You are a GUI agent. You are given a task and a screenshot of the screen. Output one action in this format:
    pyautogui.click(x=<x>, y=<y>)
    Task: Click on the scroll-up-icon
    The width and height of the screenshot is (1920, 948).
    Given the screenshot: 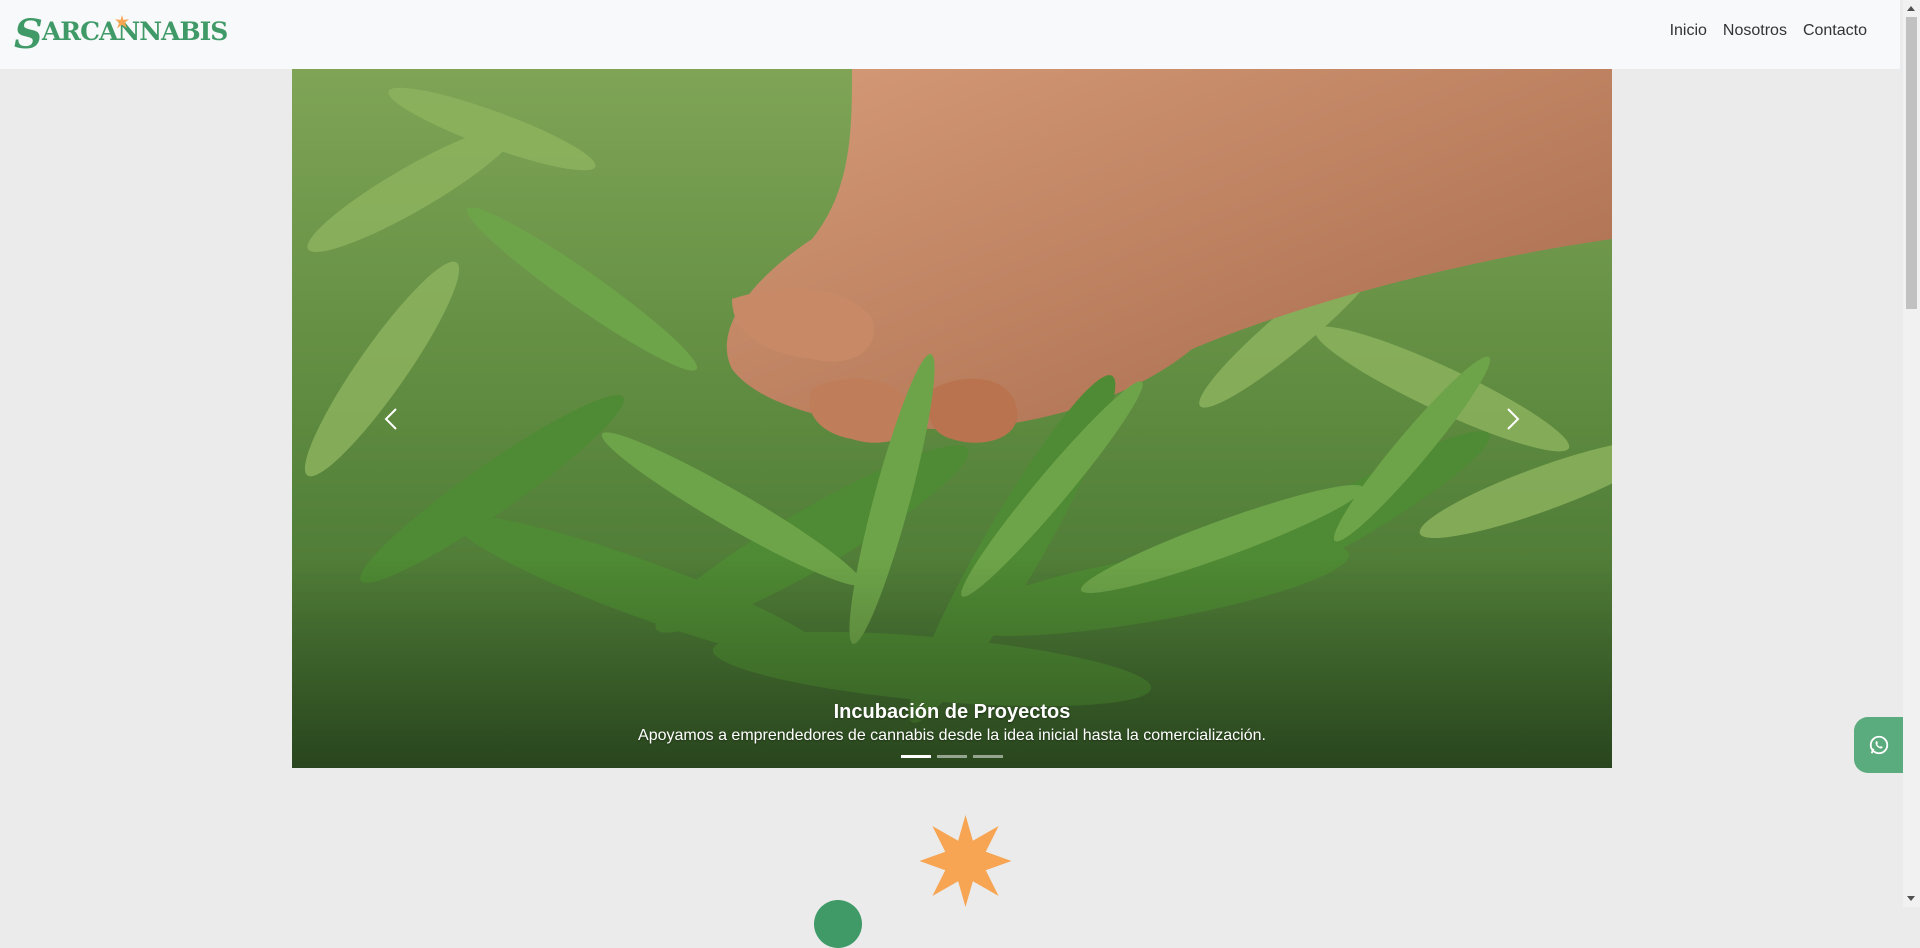 What is the action you would take?
    pyautogui.click(x=1911, y=8)
    